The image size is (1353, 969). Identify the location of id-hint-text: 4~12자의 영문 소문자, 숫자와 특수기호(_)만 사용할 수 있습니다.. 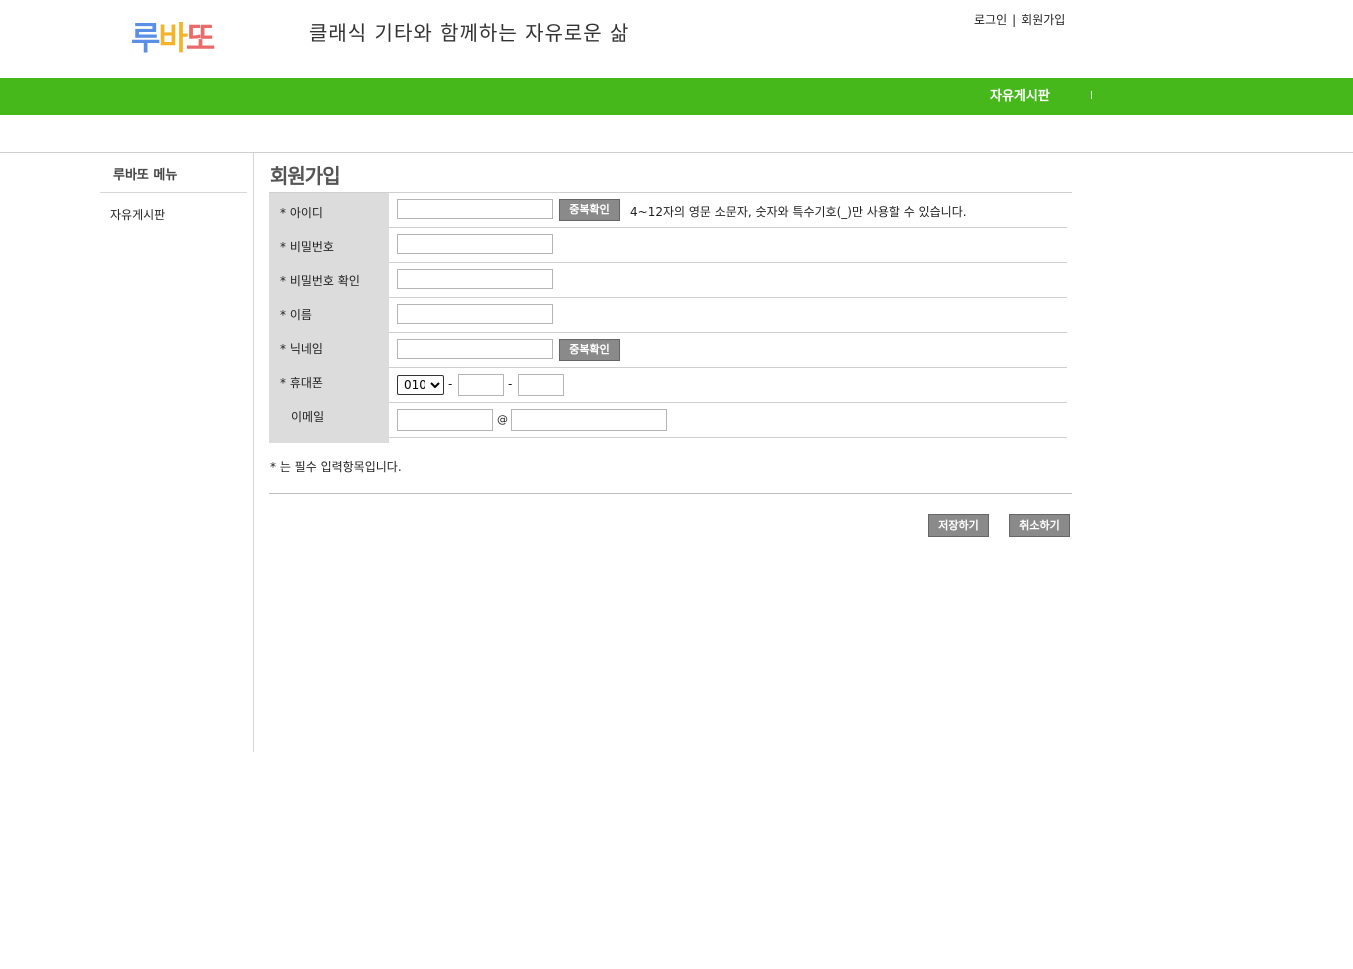
(798, 212).